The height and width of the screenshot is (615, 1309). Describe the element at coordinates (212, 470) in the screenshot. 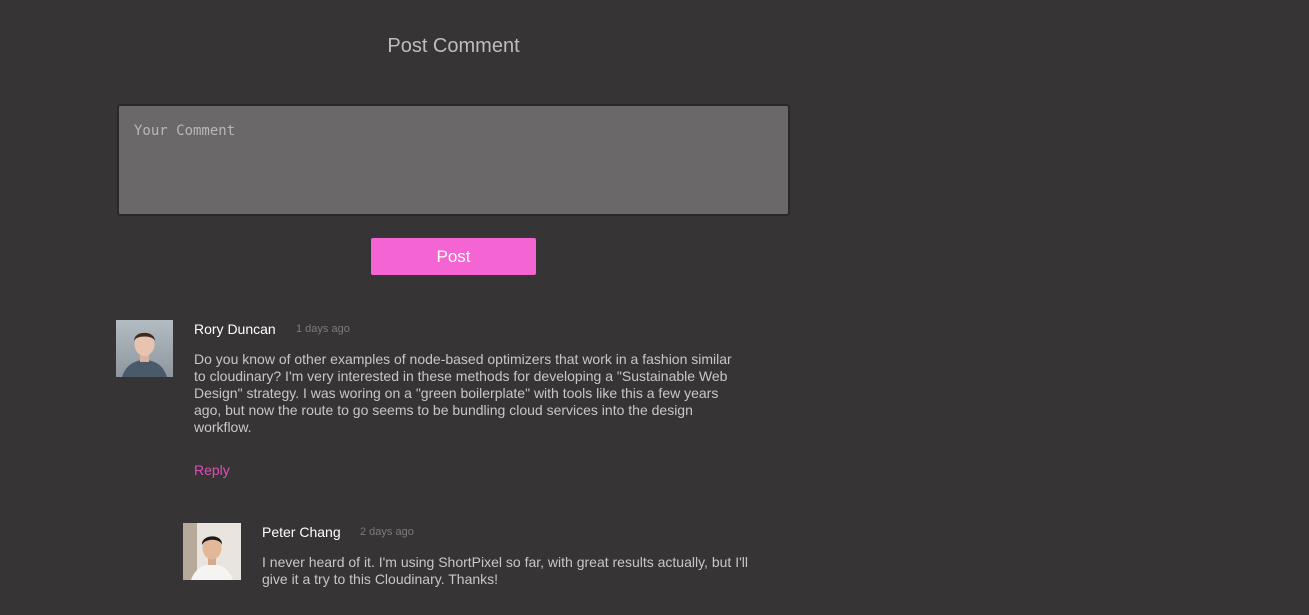

I see `reply-link: Reply` at that location.